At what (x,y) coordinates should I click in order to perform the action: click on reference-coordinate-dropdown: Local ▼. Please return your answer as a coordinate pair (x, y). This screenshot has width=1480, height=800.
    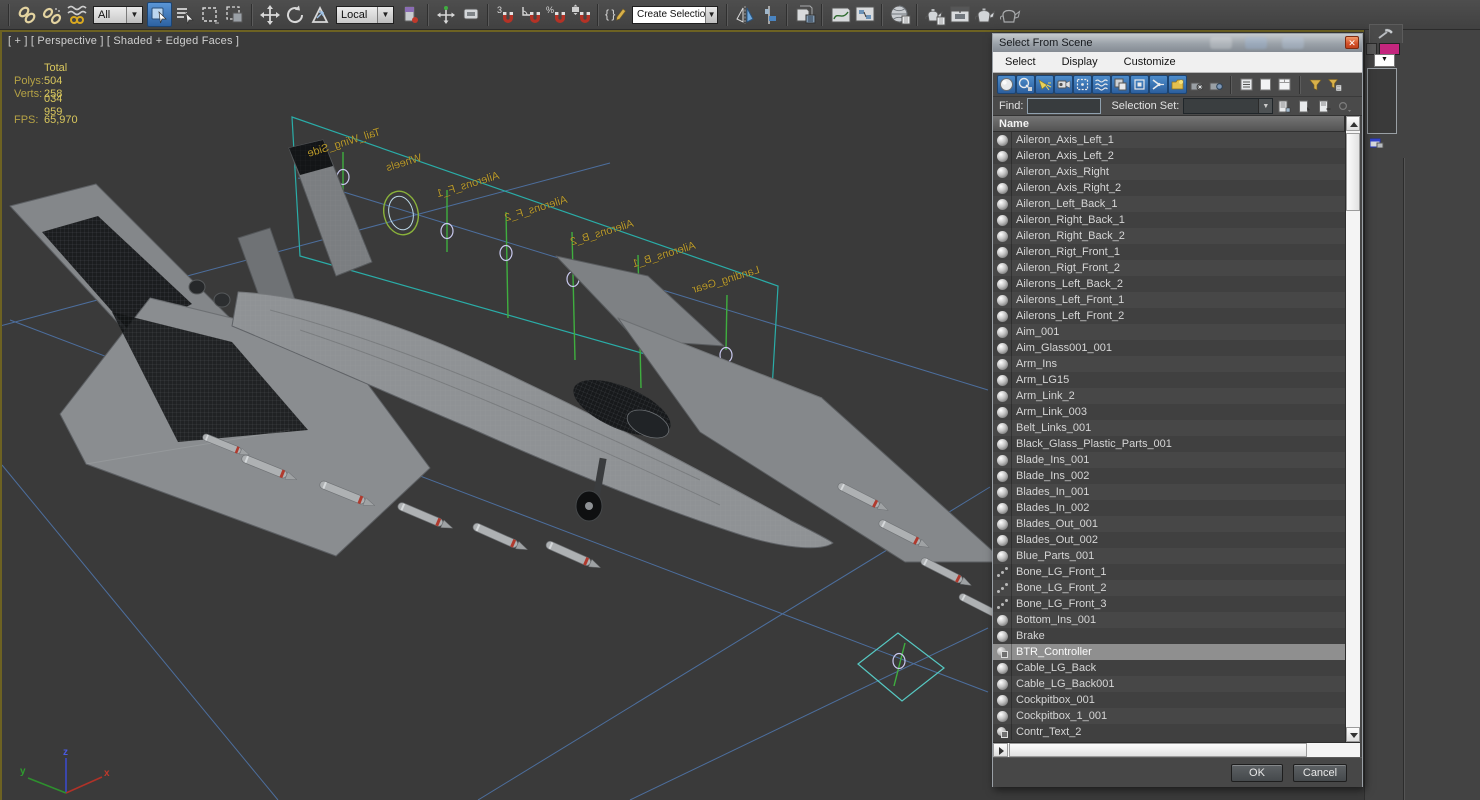
    Looking at the image, I should click on (365, 14).